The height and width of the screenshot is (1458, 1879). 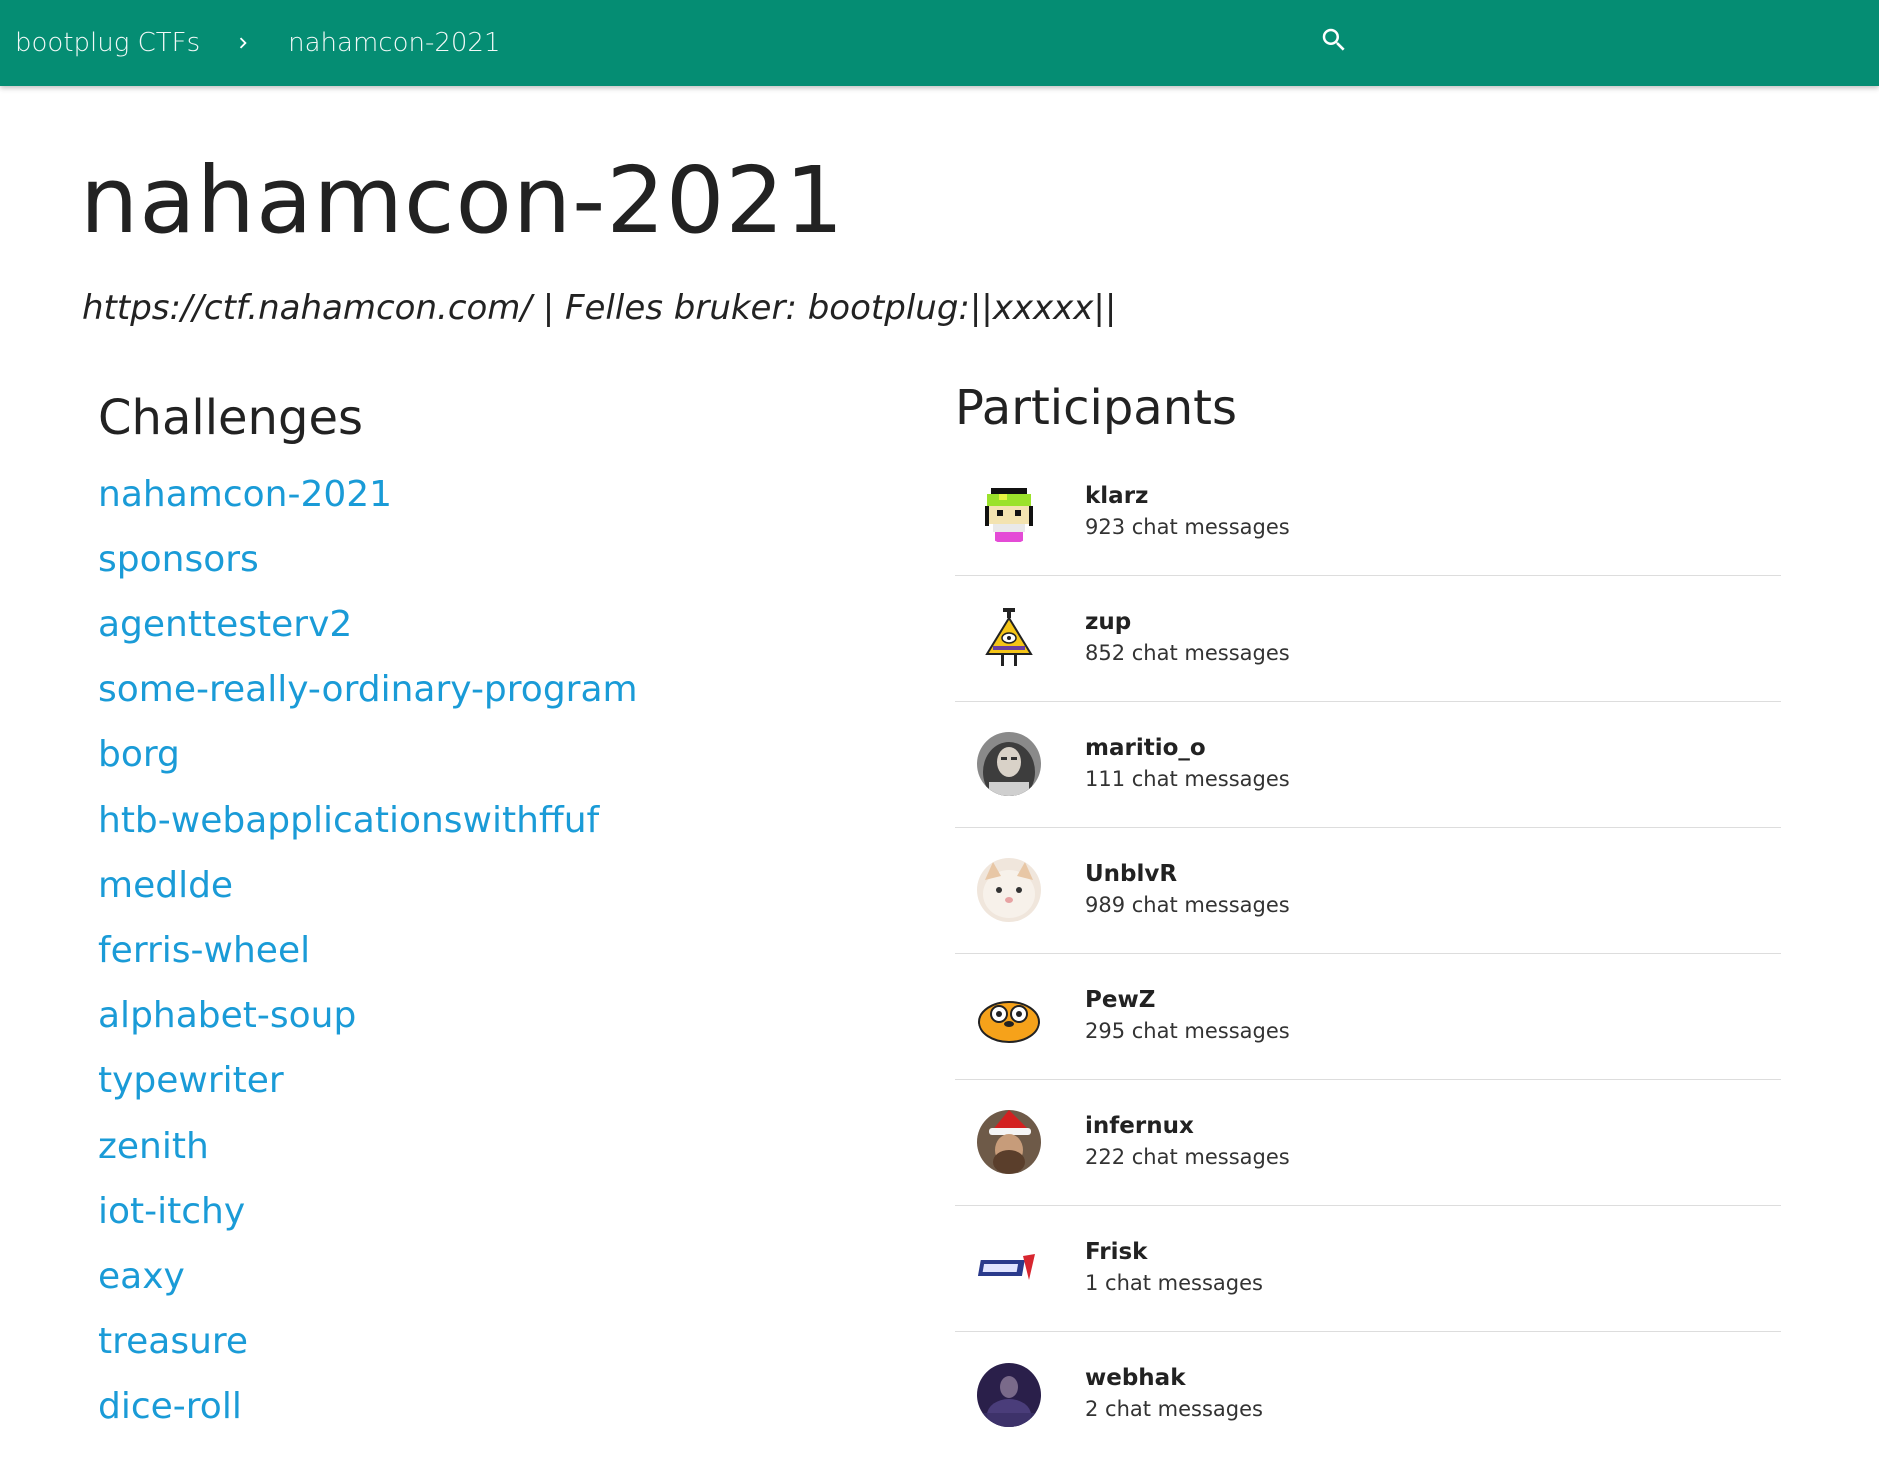 I want to click on participant-name: PewZ, so click(x=1120, y=999).